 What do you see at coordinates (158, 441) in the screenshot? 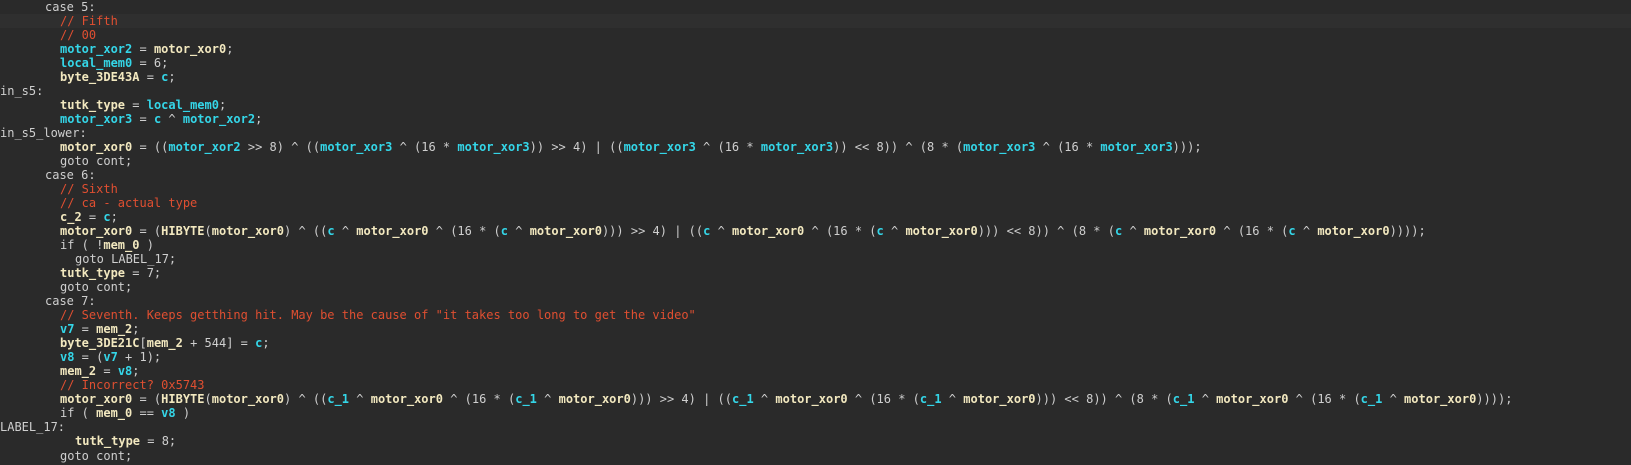
I see `code-token: = 8;` at bounding box center [158, 441].